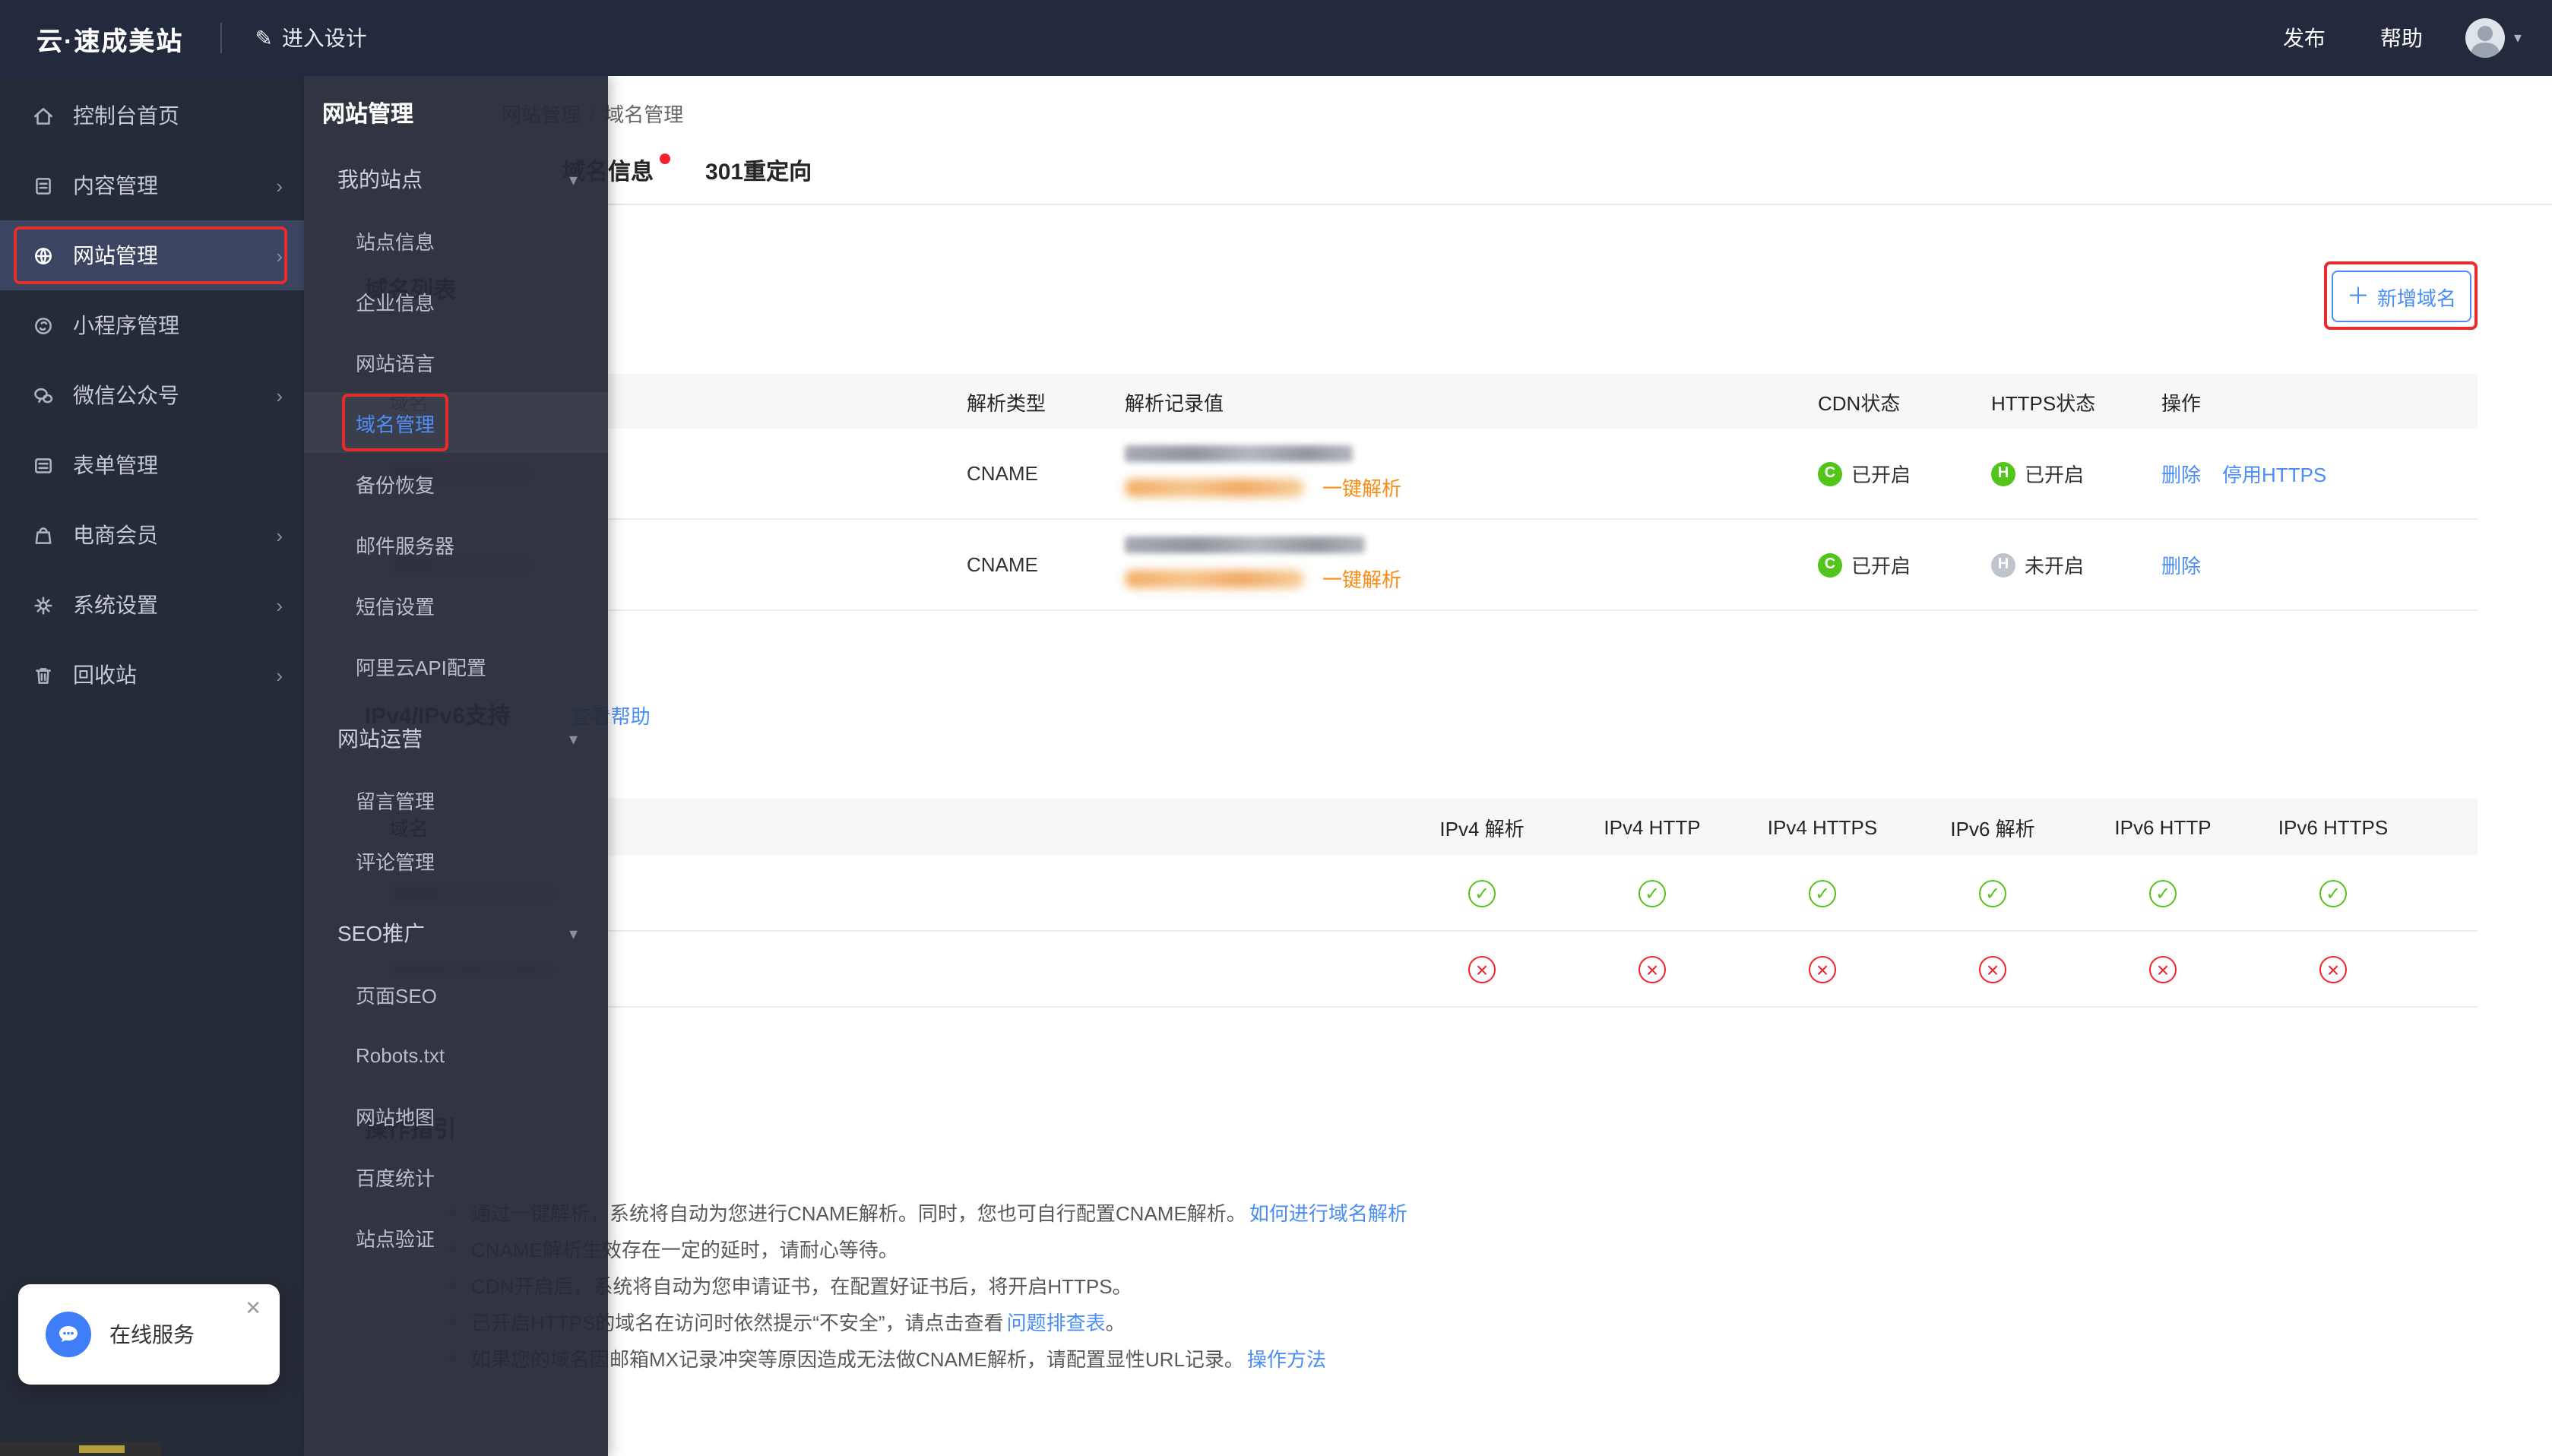 This screenshot has width=2552, height=1456. What do you see at coordinates (80, 1449) in the screenshot?
I see `bottom-window-artifact` at bounding box center [80, 1449].